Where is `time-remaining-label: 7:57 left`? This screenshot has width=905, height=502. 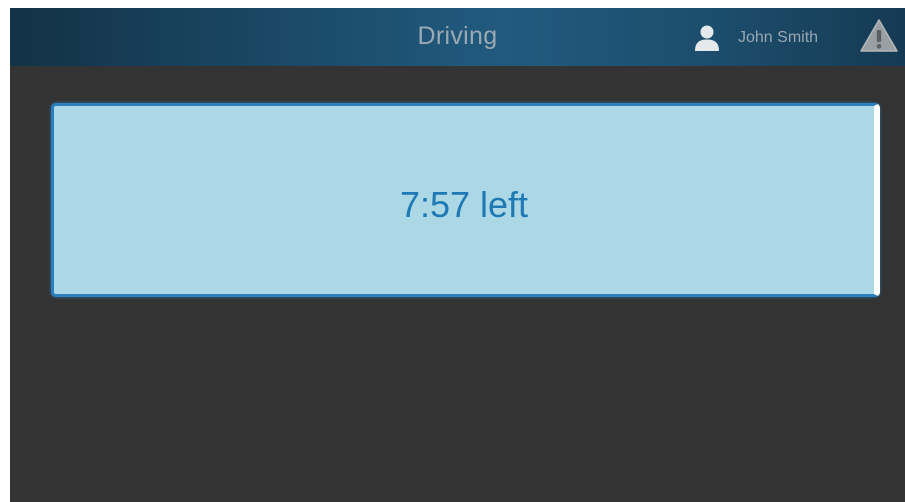
time-remaining-label: 7:57 left is located at coordinates (464, 204).